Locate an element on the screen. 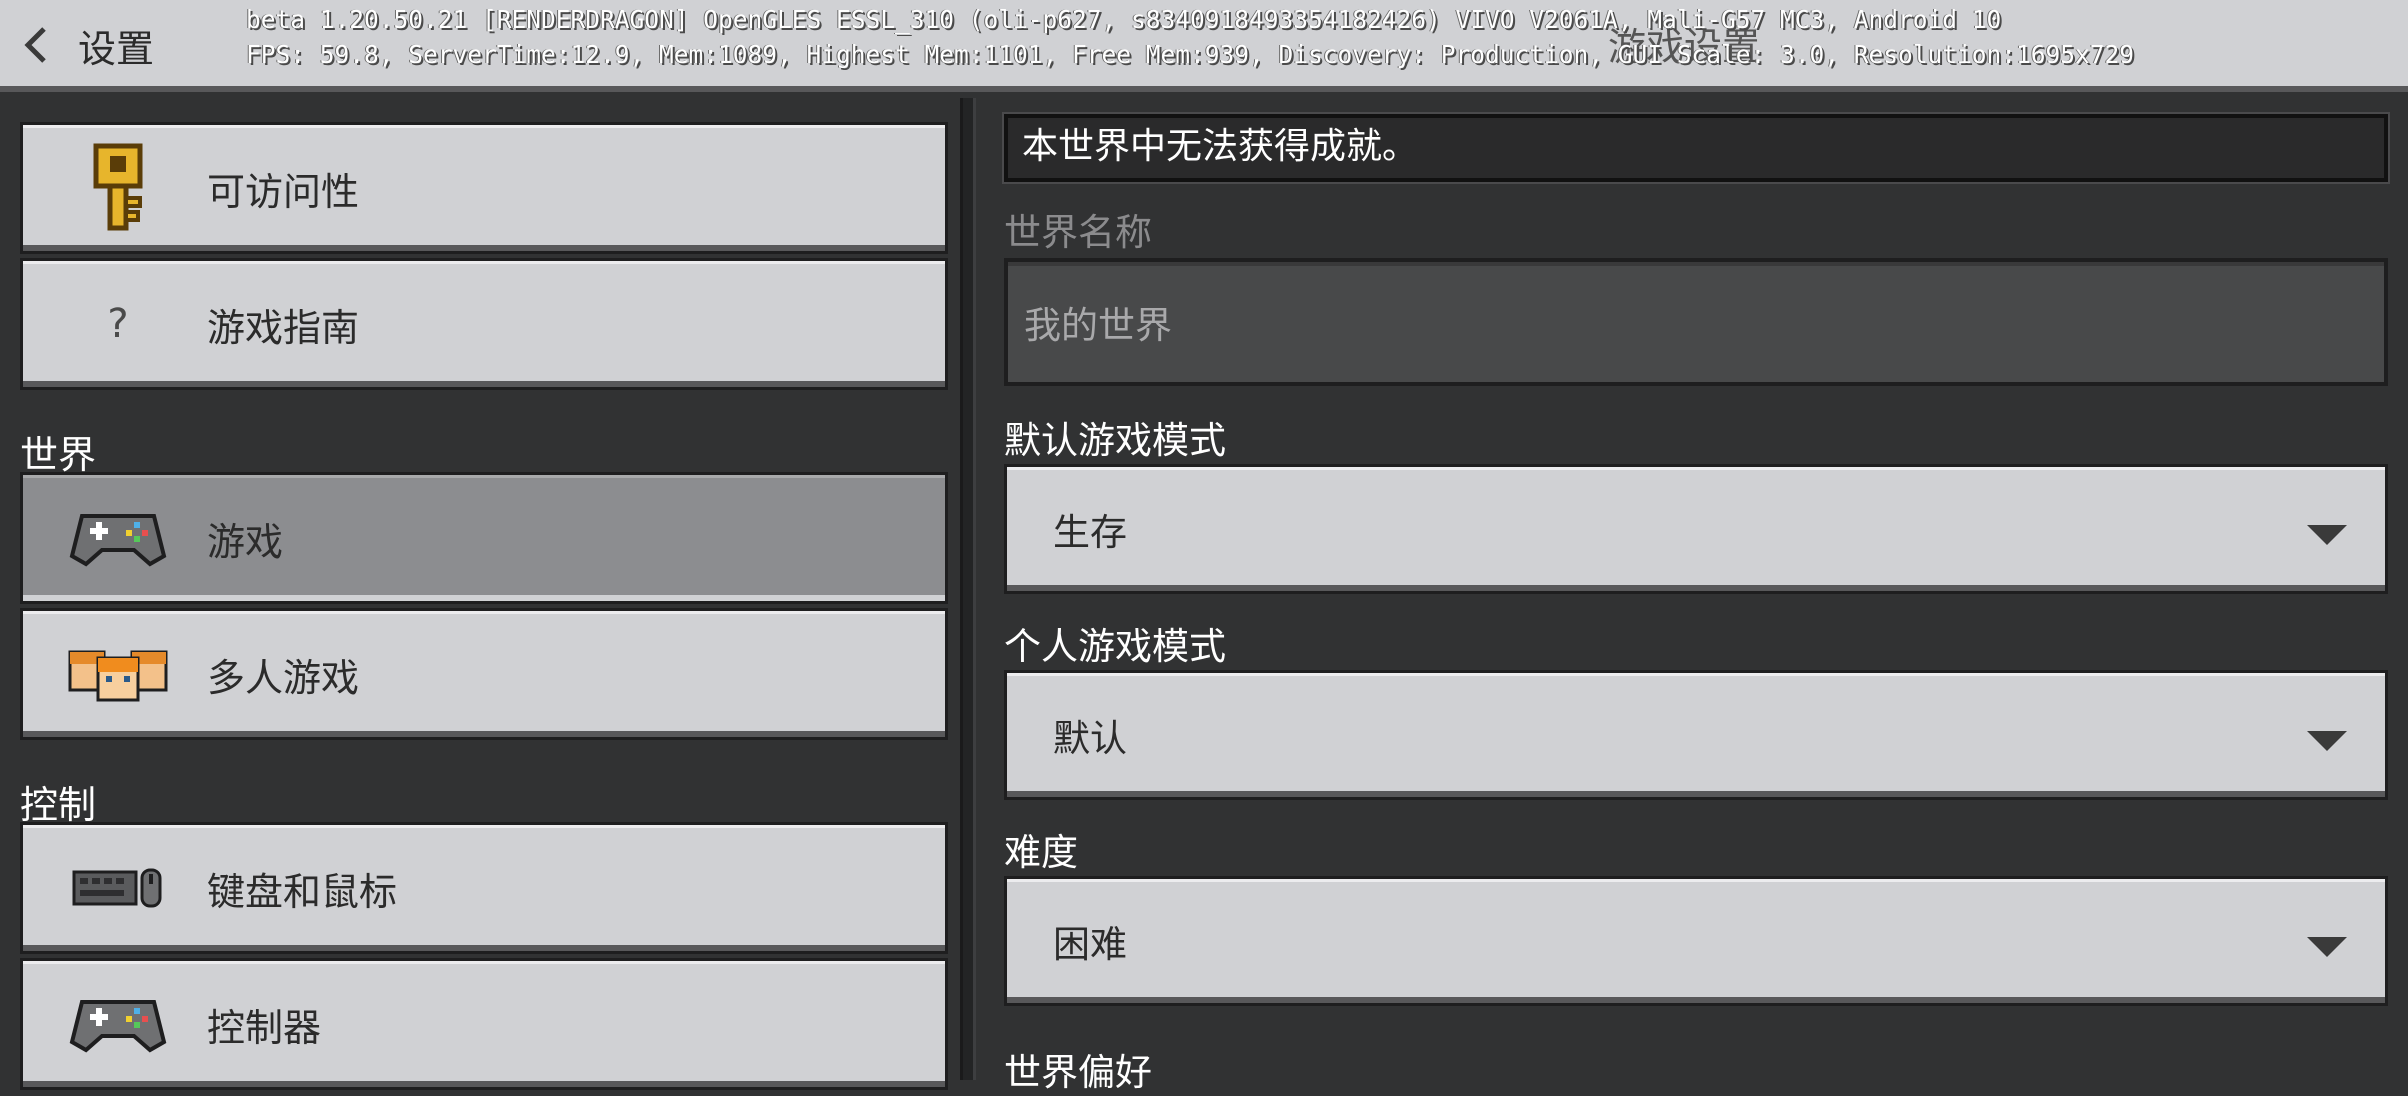  chevron-left-icon is located at coordinates (35, 45).